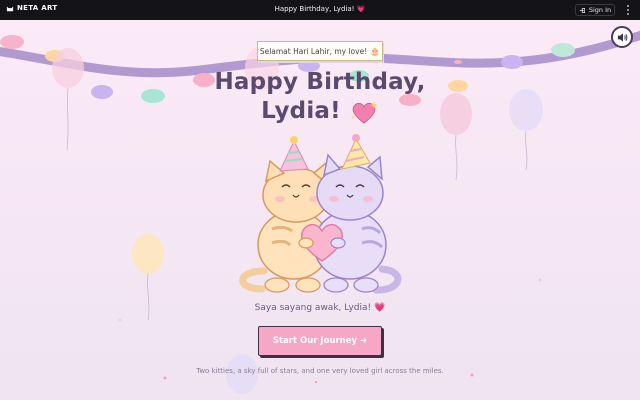 The height and width of the screenshot is (400, 640). Describe the element at coordinates (313, 308) in the screenshot. I see `love-message-text: Saya sayang awak, Lydia!` at that location.